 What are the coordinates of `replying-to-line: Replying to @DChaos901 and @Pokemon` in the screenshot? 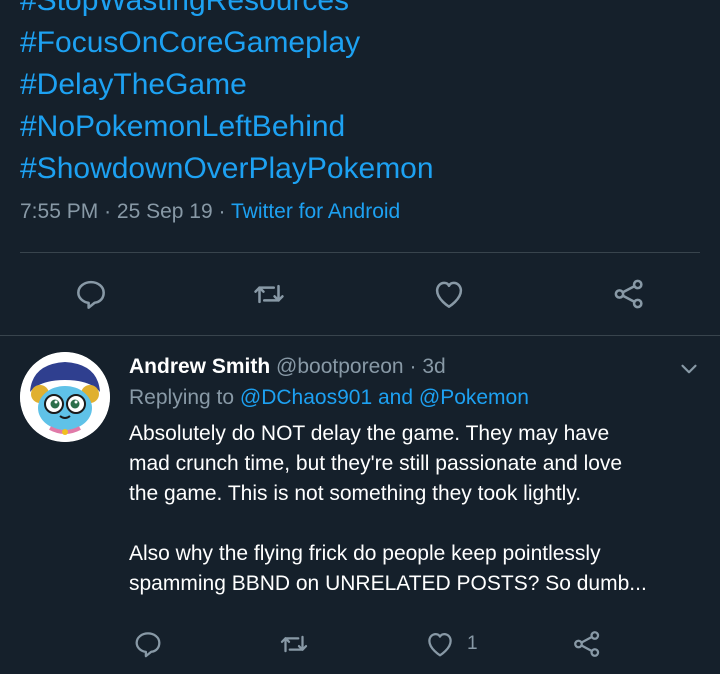 It's located at (329, 398).